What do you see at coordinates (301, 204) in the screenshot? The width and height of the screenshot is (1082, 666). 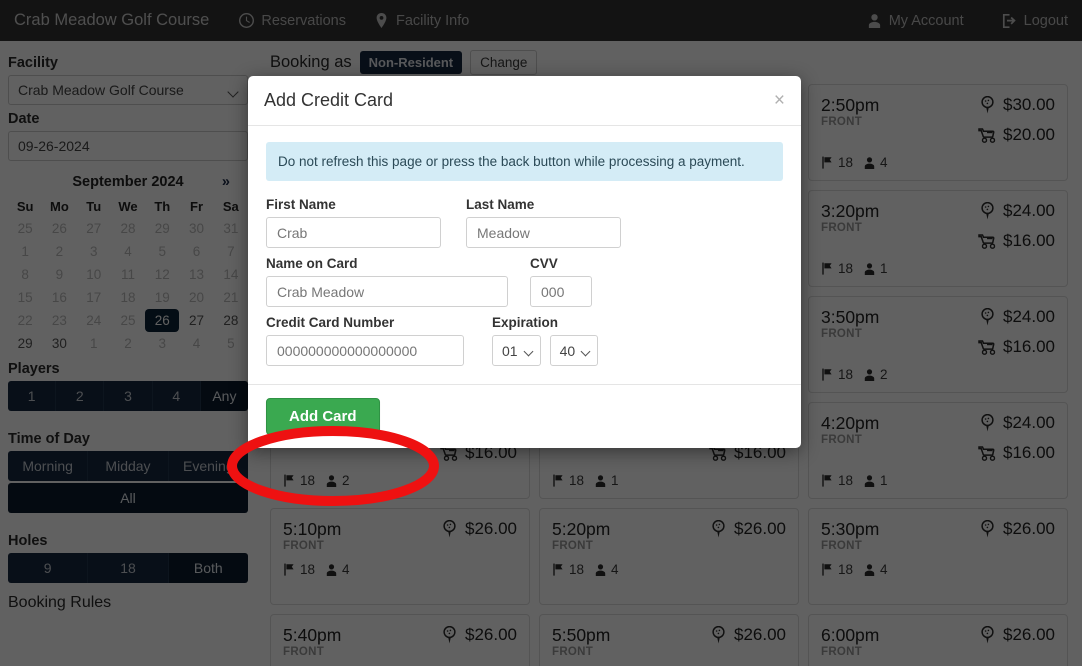 I see `first-name-label: First Name` at bounding box center [301, 204].